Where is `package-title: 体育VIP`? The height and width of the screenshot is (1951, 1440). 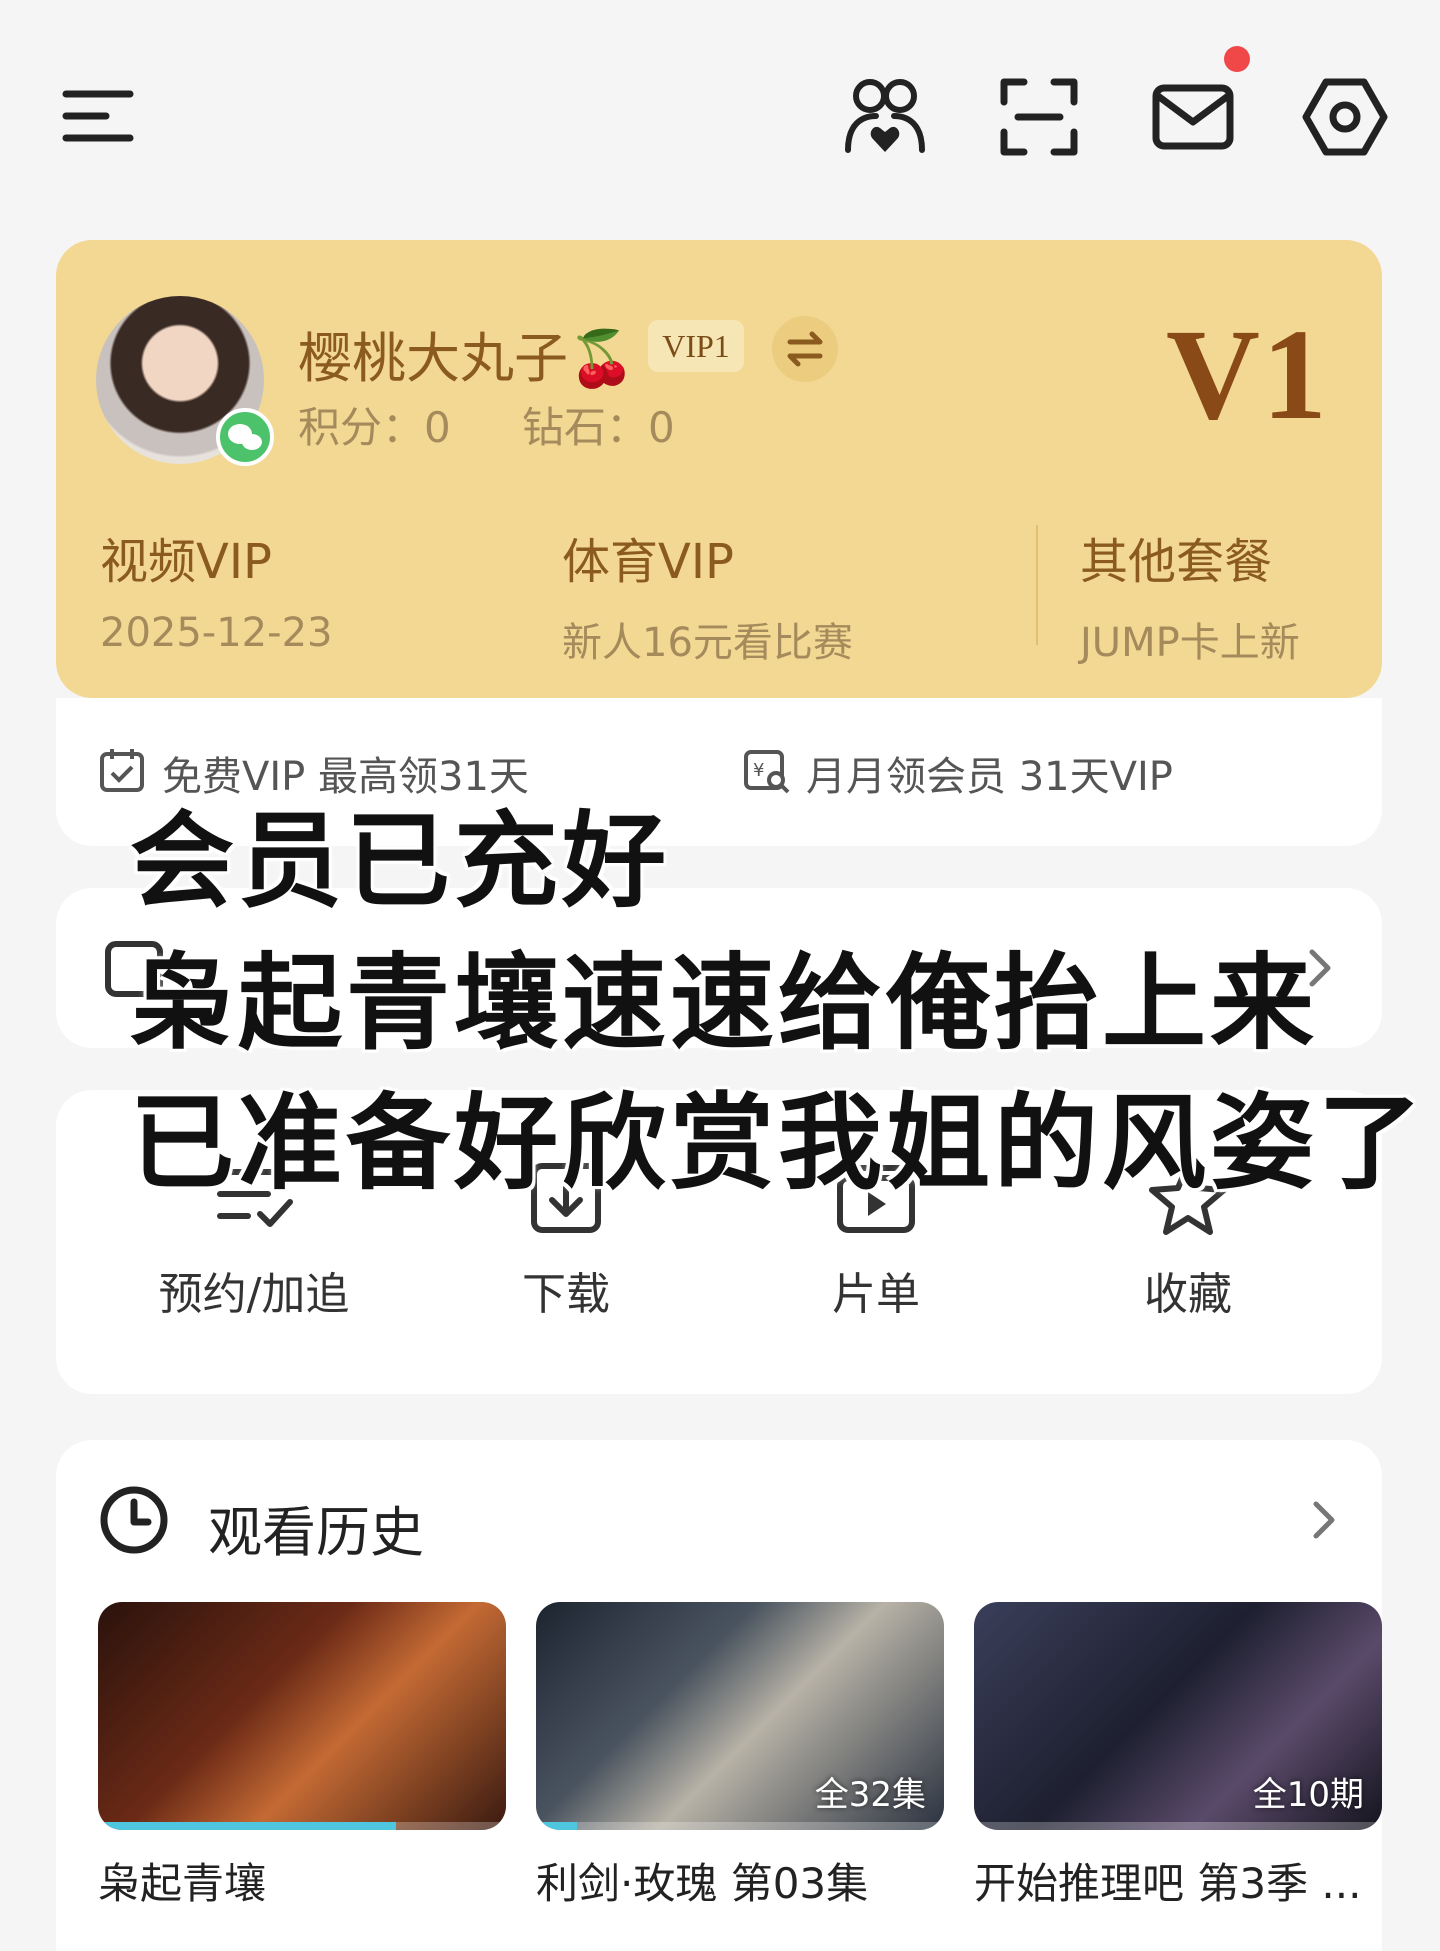 package-title: 体育VIP is located at coordinates (648, 562).